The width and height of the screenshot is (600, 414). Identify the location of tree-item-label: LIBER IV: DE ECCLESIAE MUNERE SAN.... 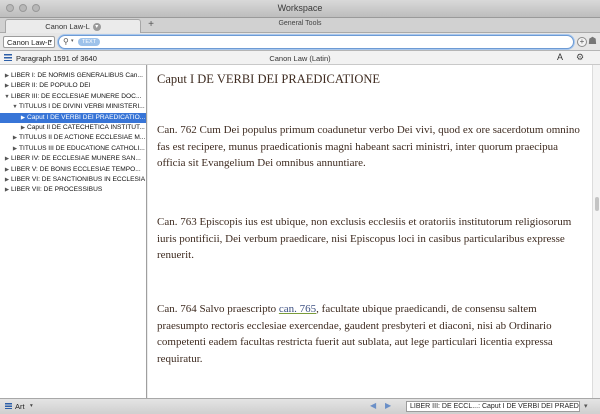
(76, 159).